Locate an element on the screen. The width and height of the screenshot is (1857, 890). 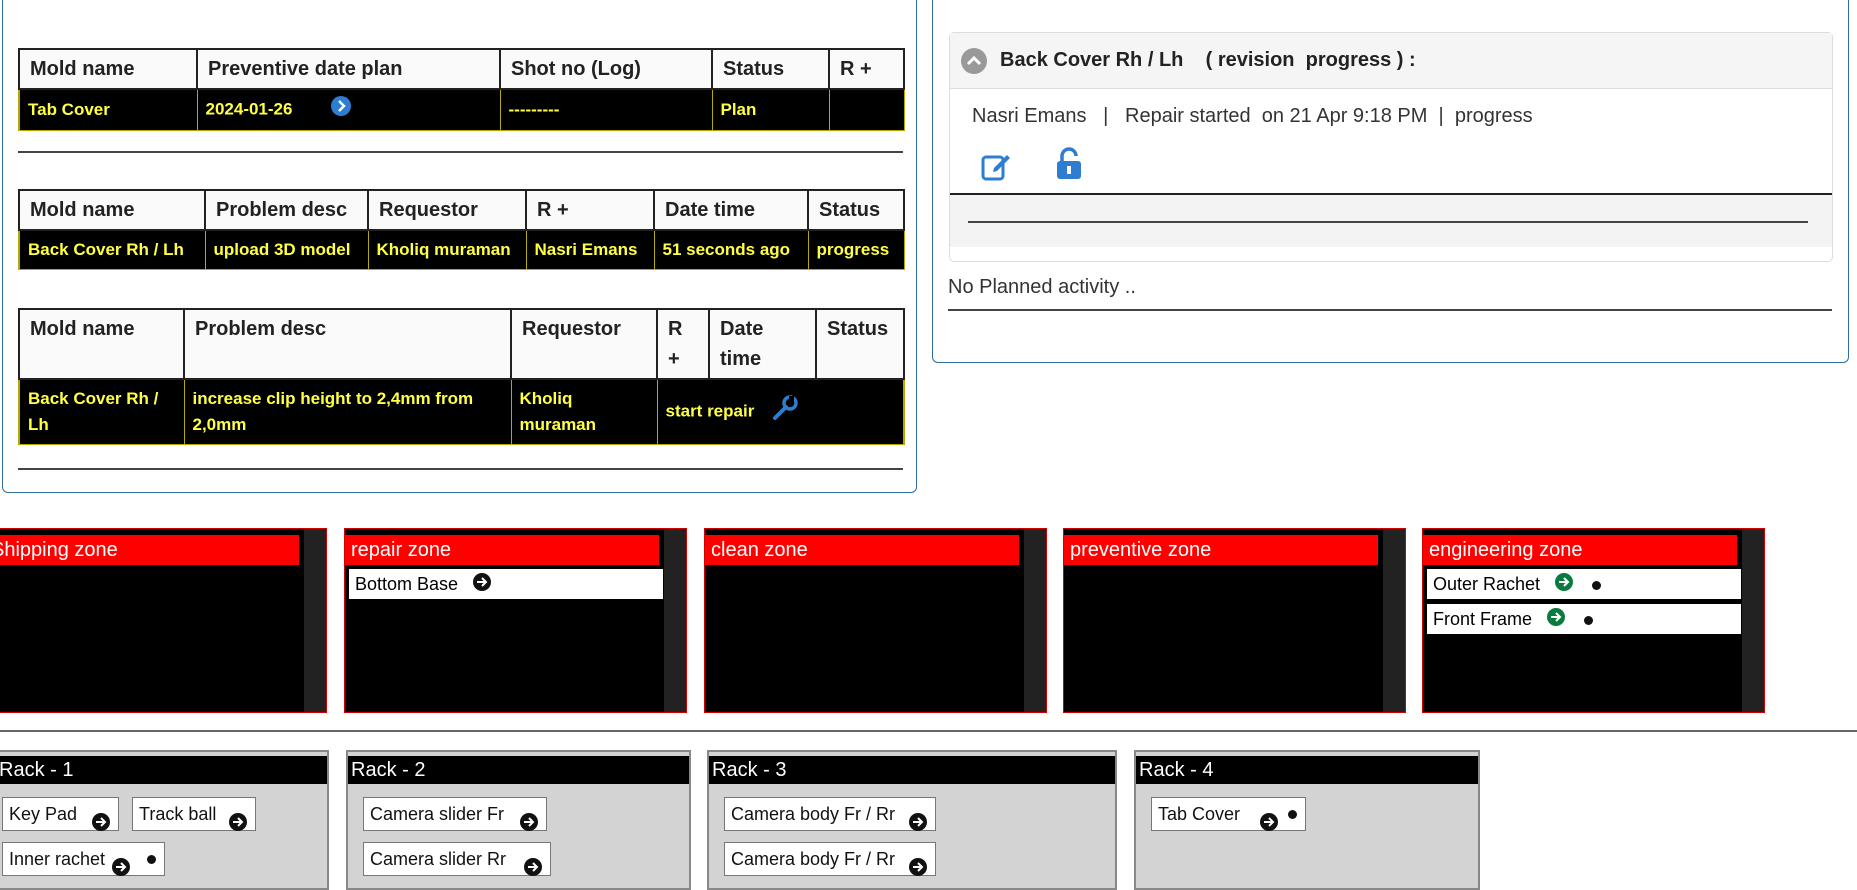
unlock-icon is located at coordinates (1069, 166).